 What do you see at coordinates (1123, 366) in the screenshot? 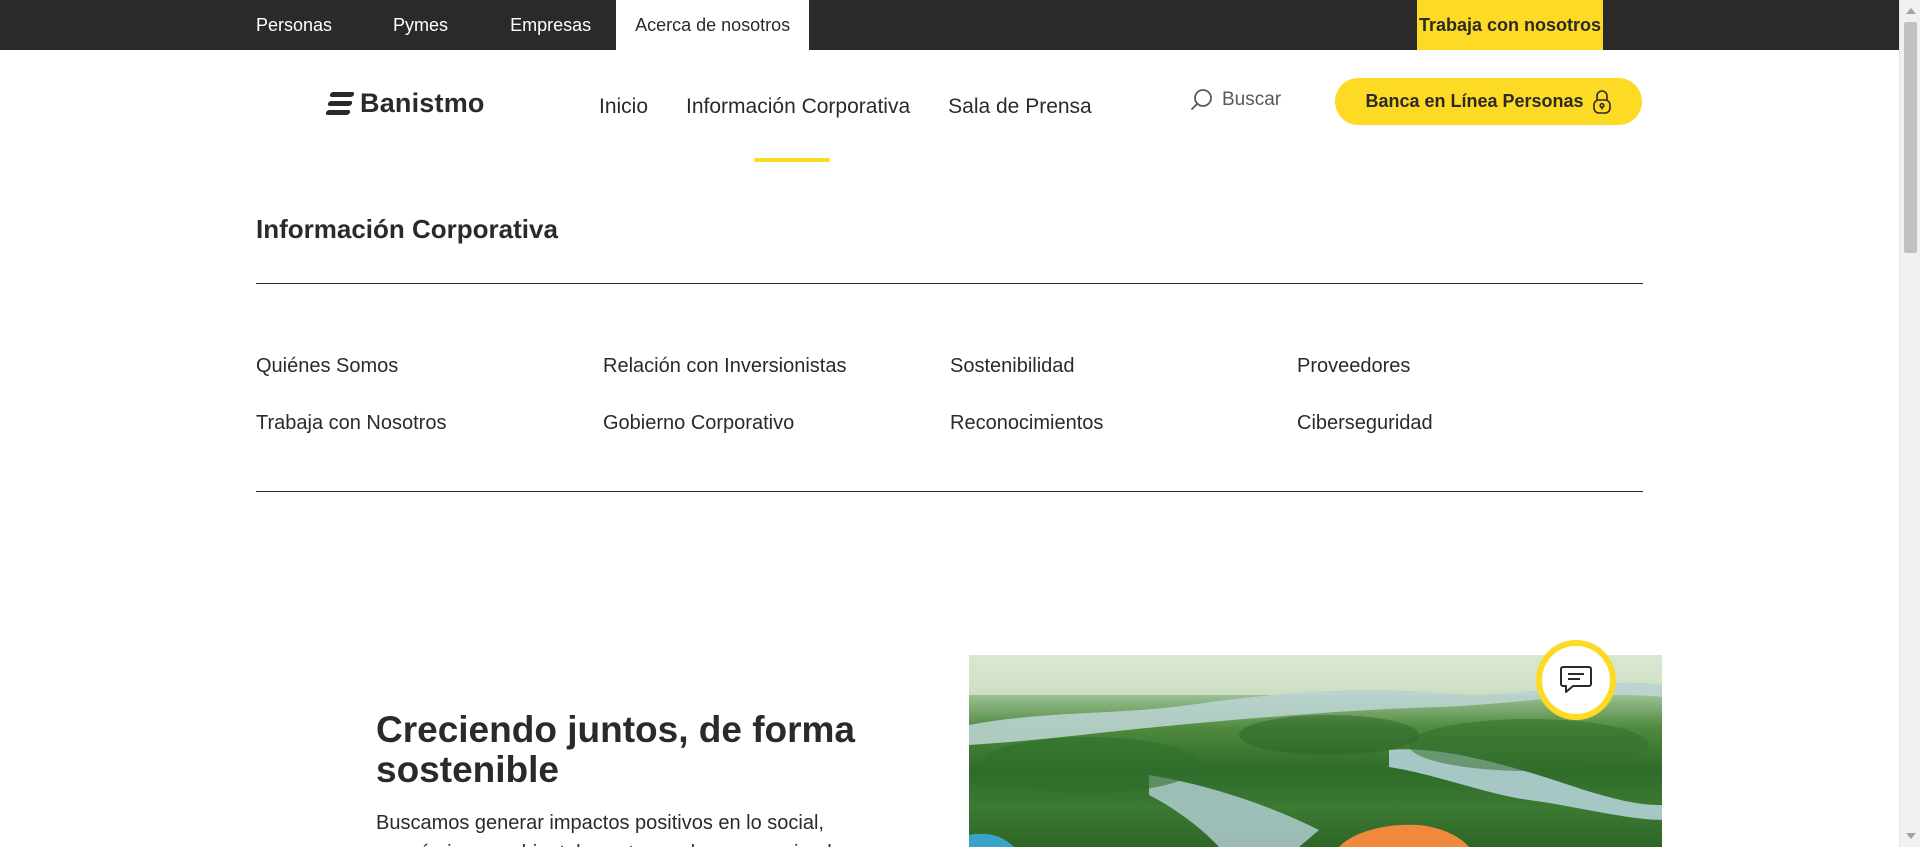
I see `link-sostenibilidad: Sostenibilidad` at bounding box center [1123, 366].